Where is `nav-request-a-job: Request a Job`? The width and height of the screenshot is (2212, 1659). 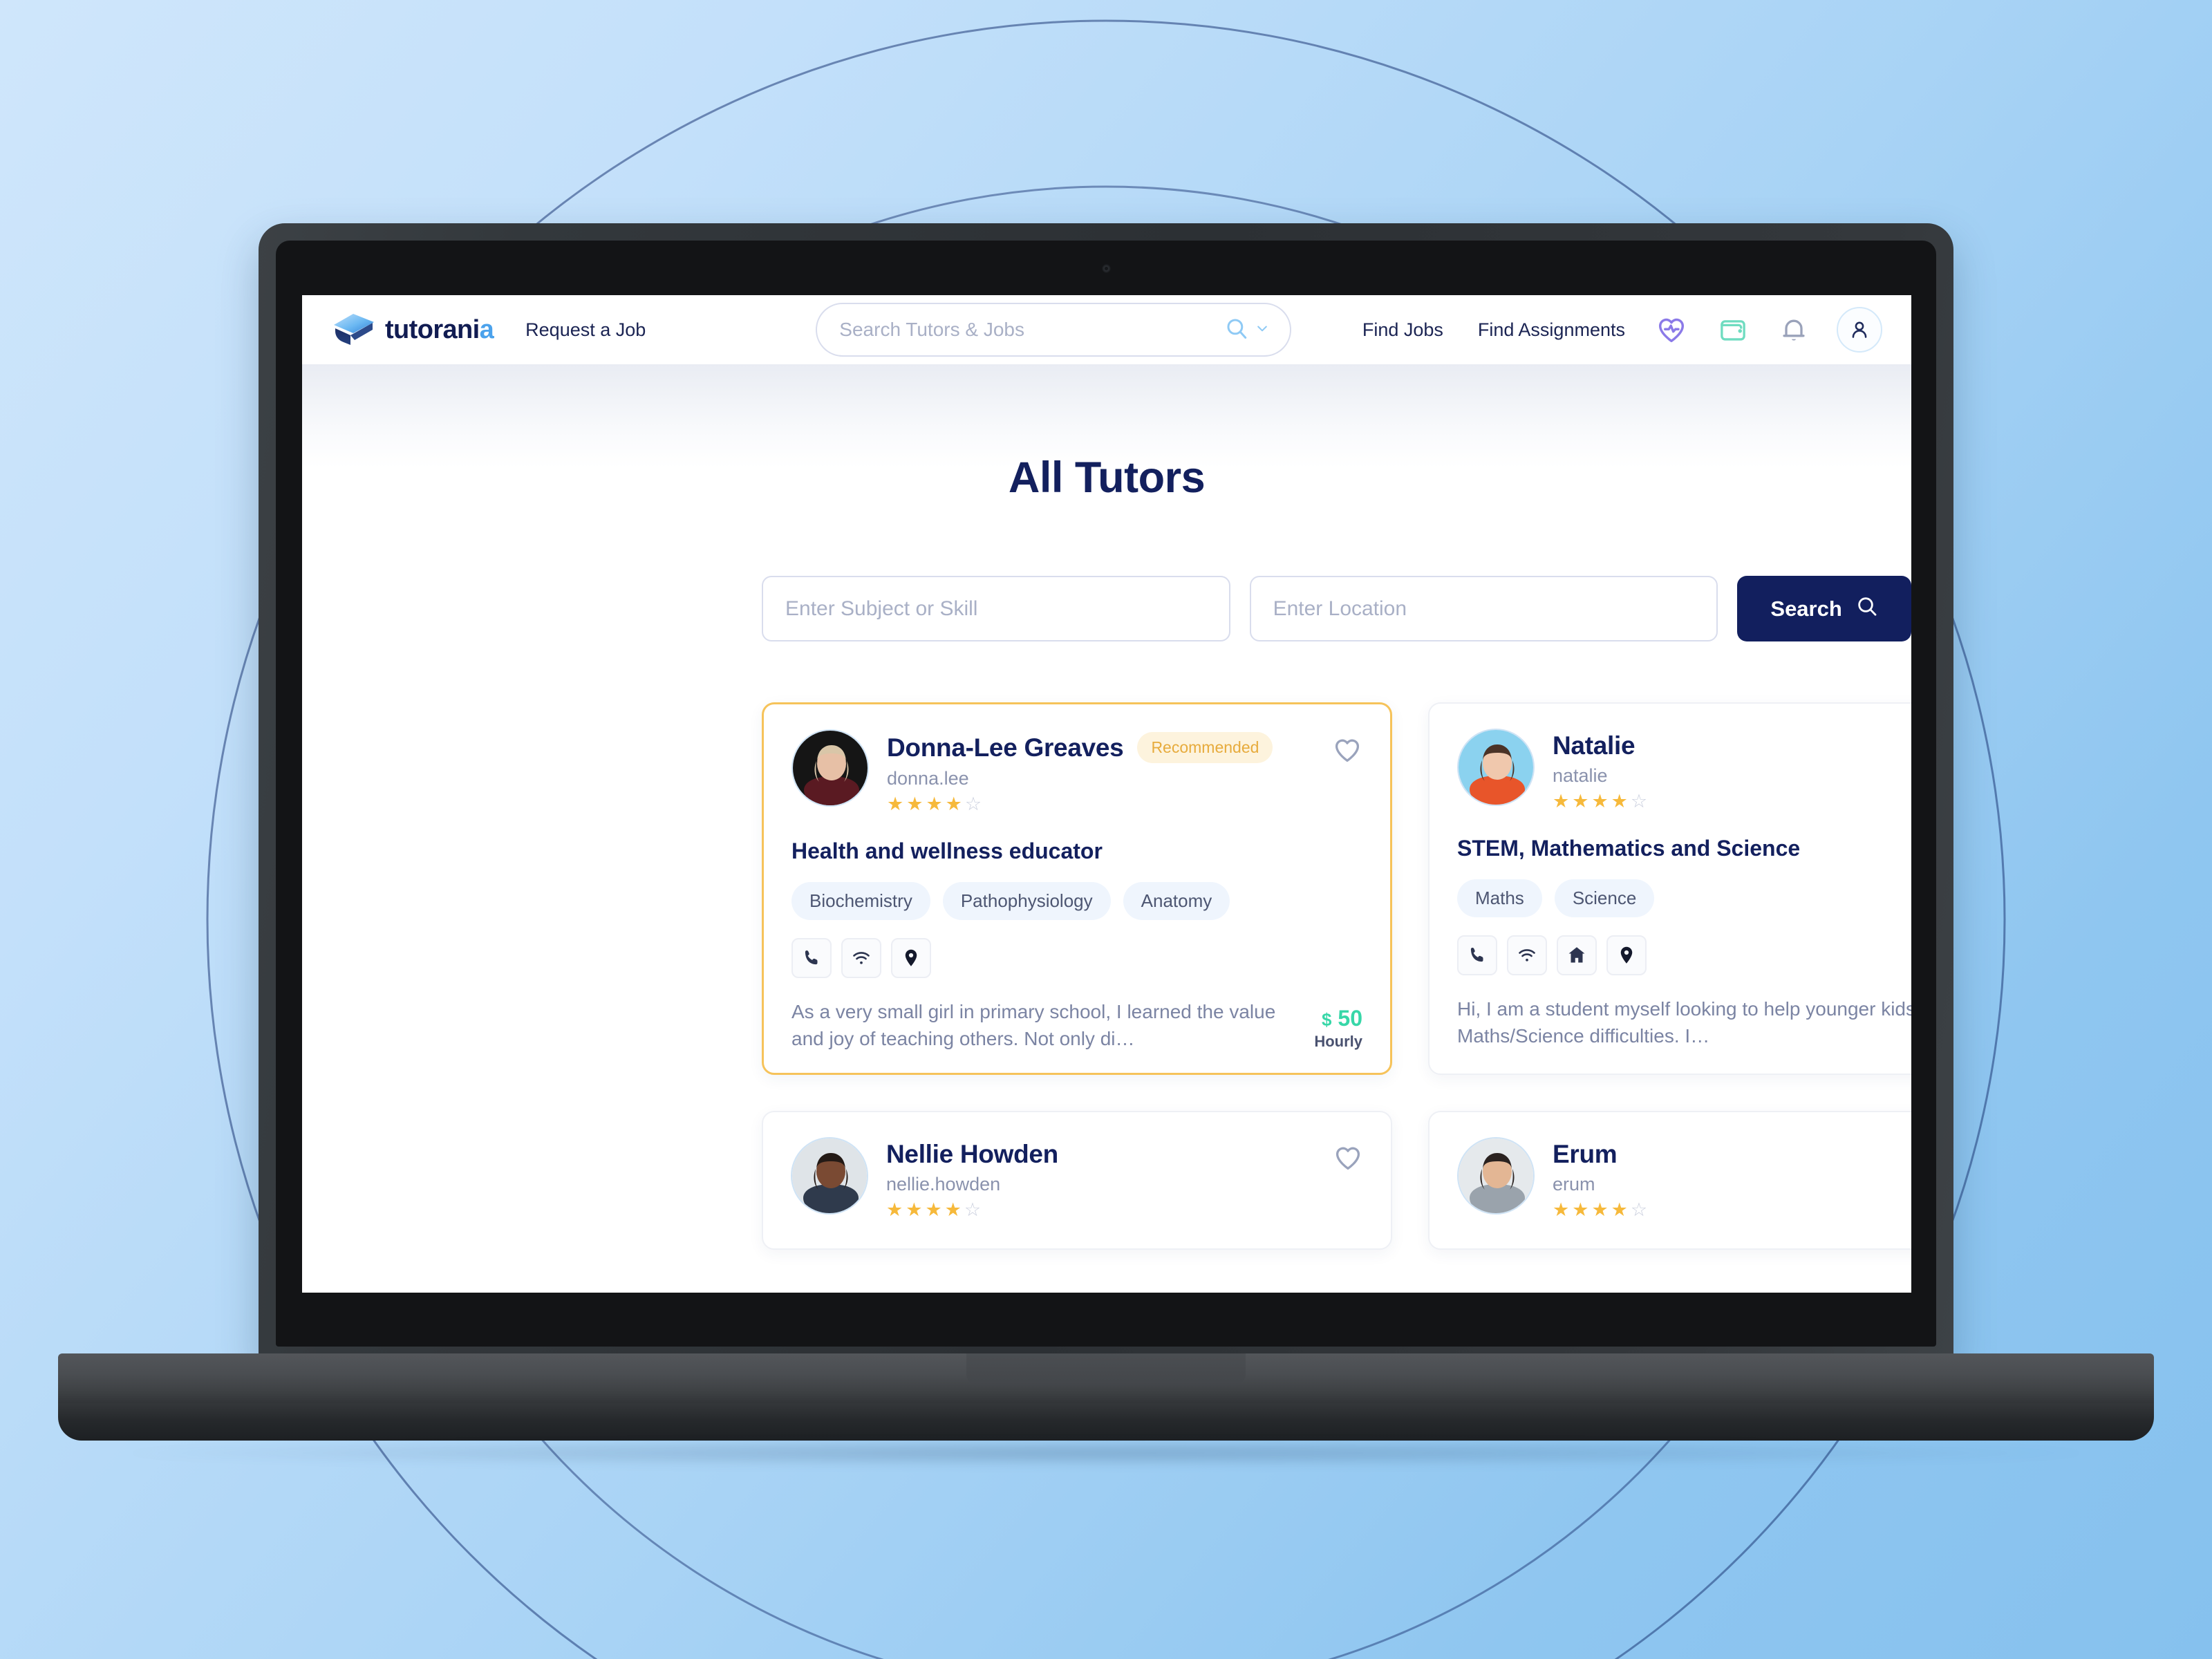
nav-request-a-job: Request a Job is located at coordinates (585, 330).